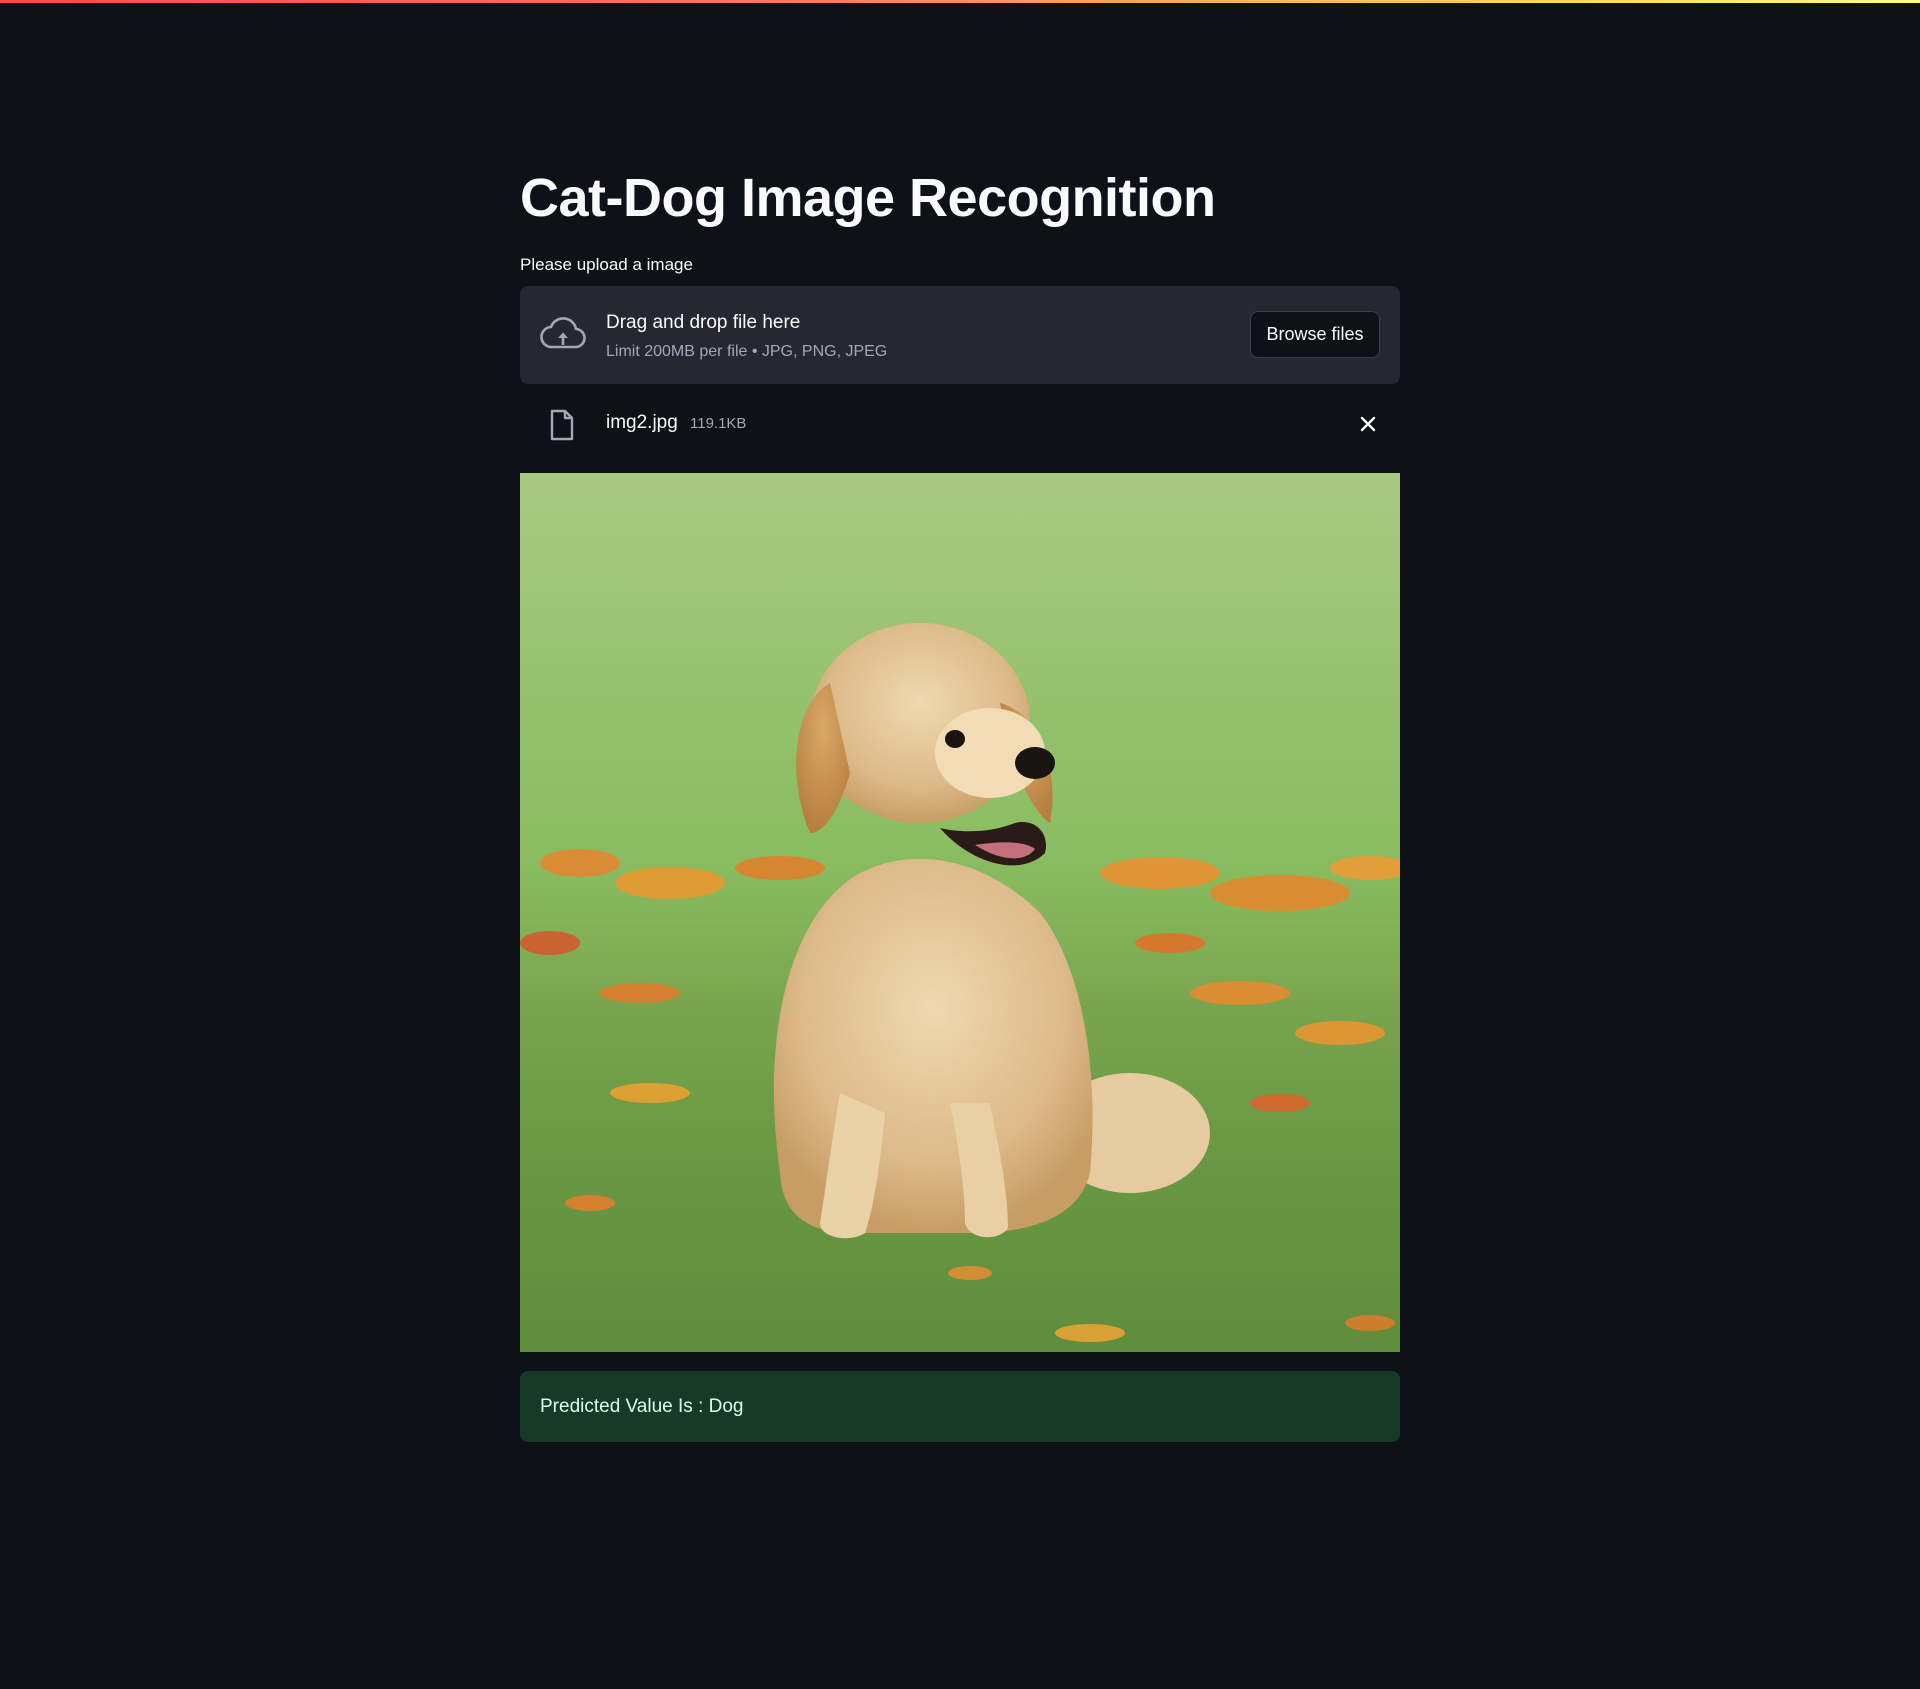 The width and height of the screenshot is (1920, 1689). What do you see at coordinates (718, 423) in the screenshot?
I see `uploaded-file-size: 119.1KB` at bounding box center [718, 423].